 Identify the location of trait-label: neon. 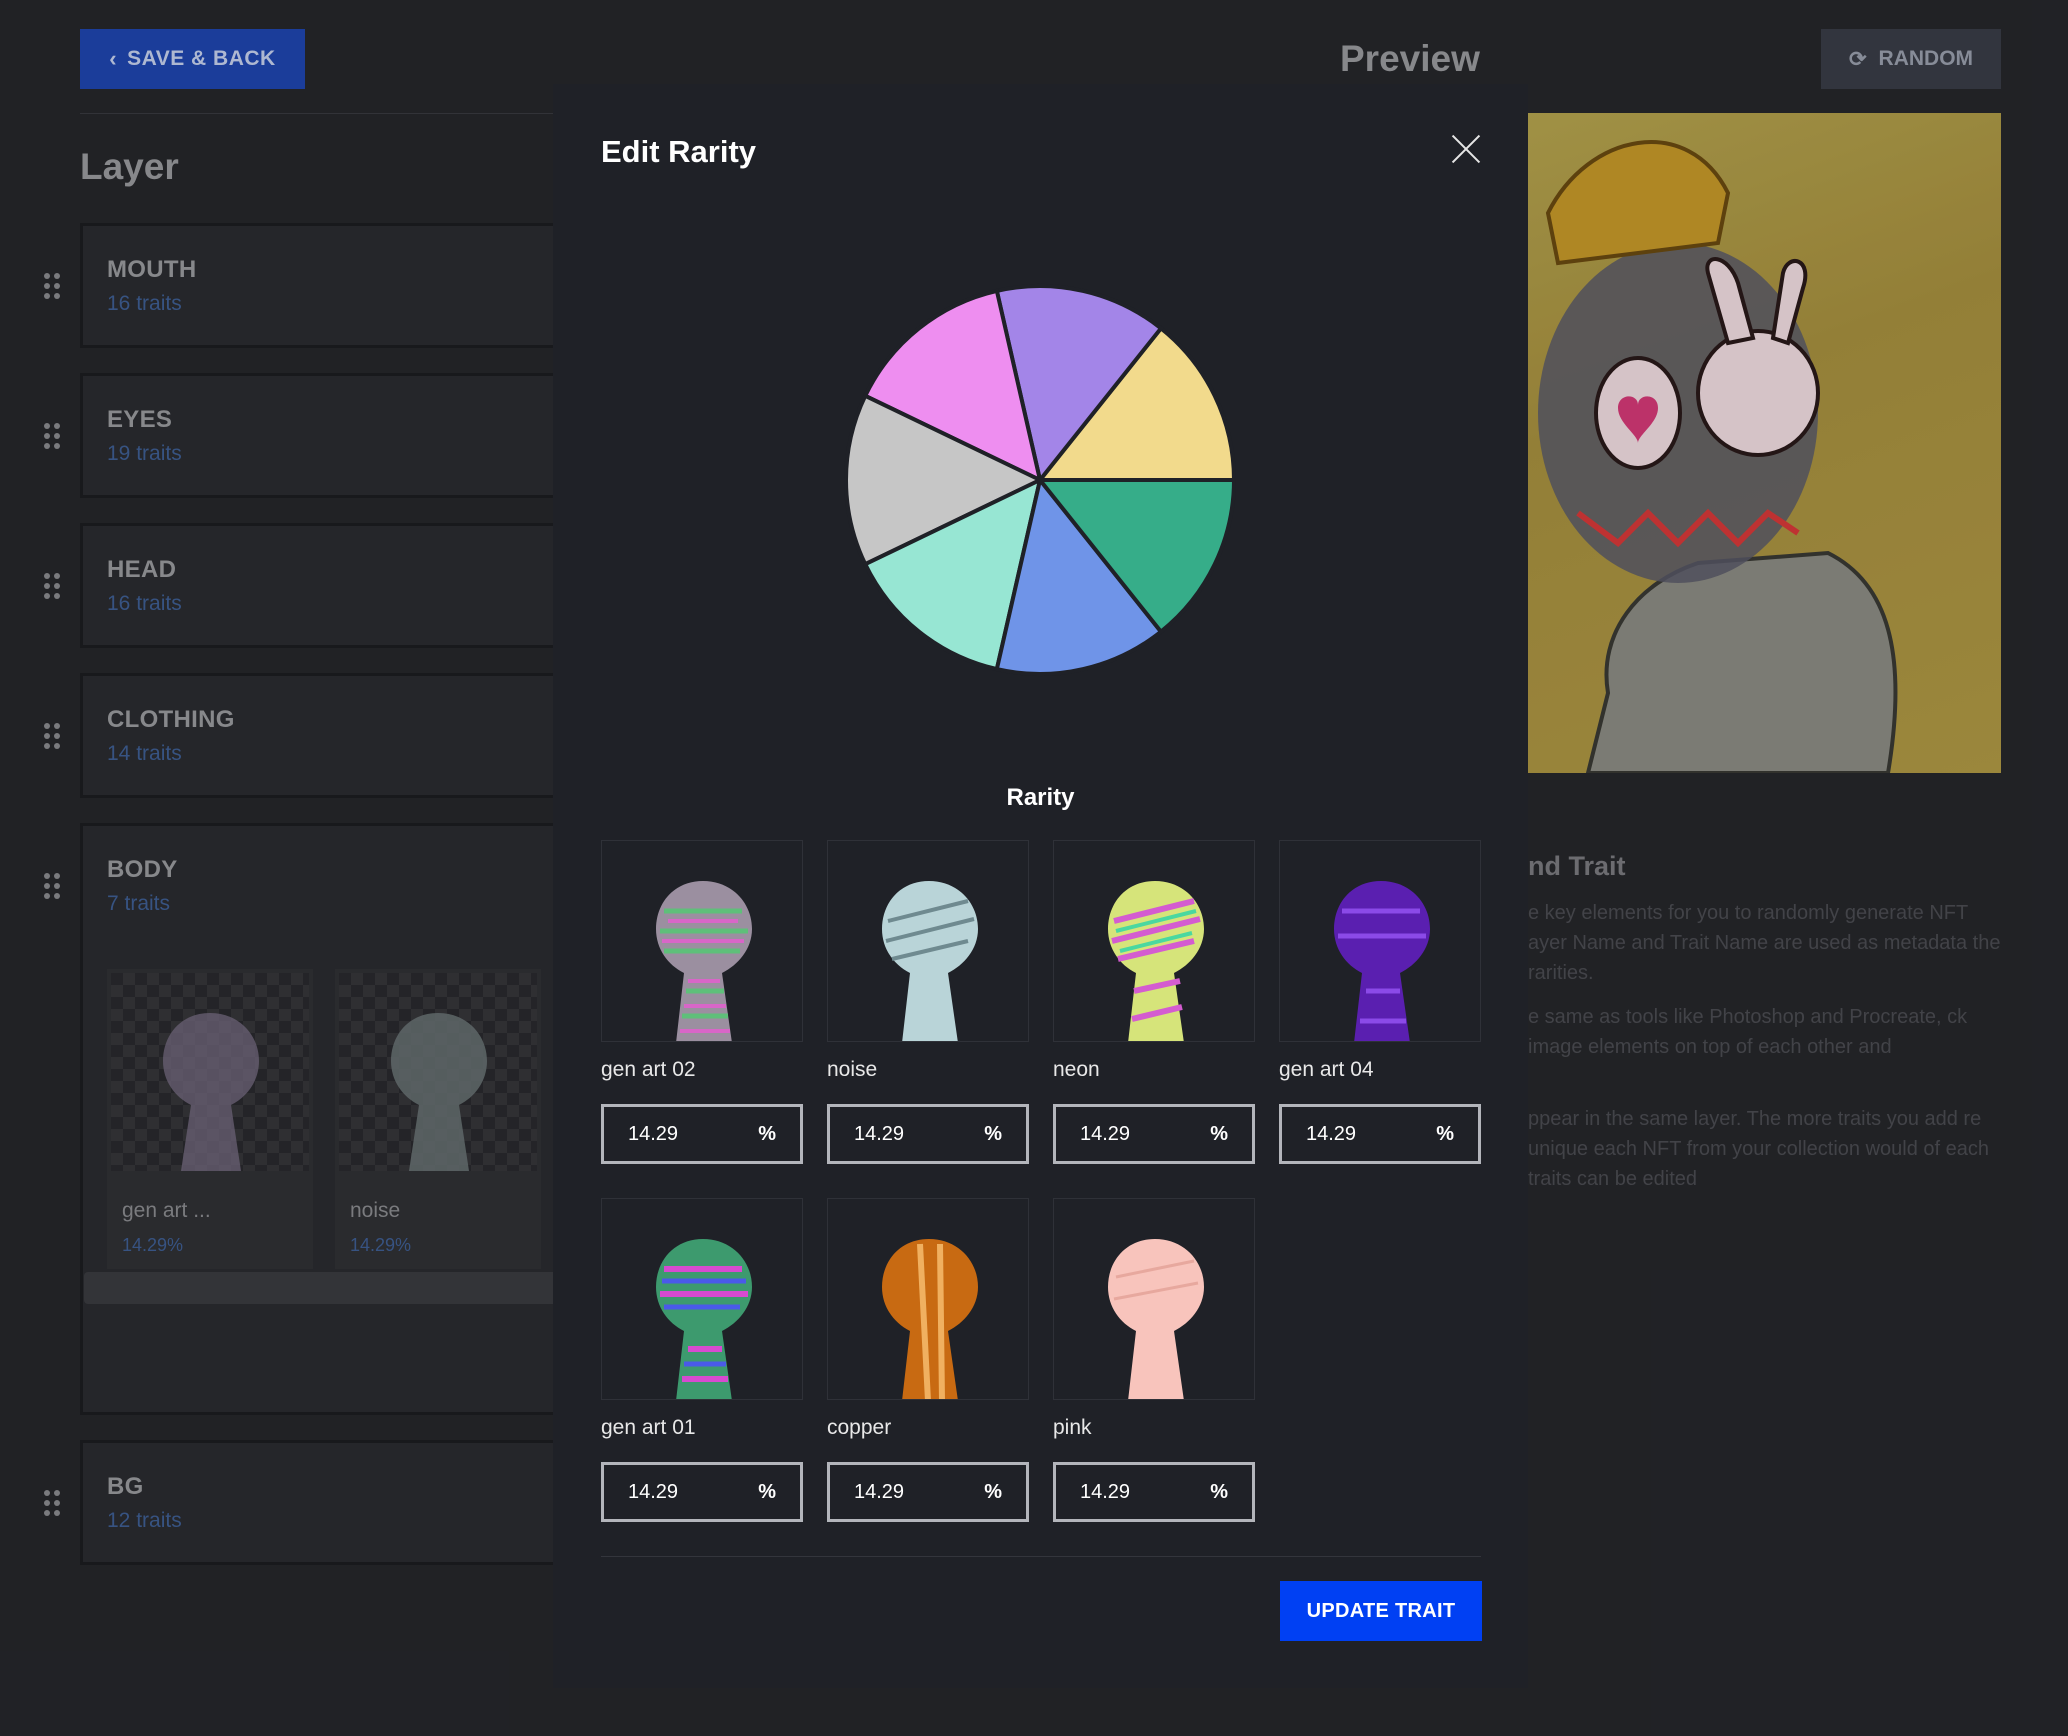
(1076, 1069).